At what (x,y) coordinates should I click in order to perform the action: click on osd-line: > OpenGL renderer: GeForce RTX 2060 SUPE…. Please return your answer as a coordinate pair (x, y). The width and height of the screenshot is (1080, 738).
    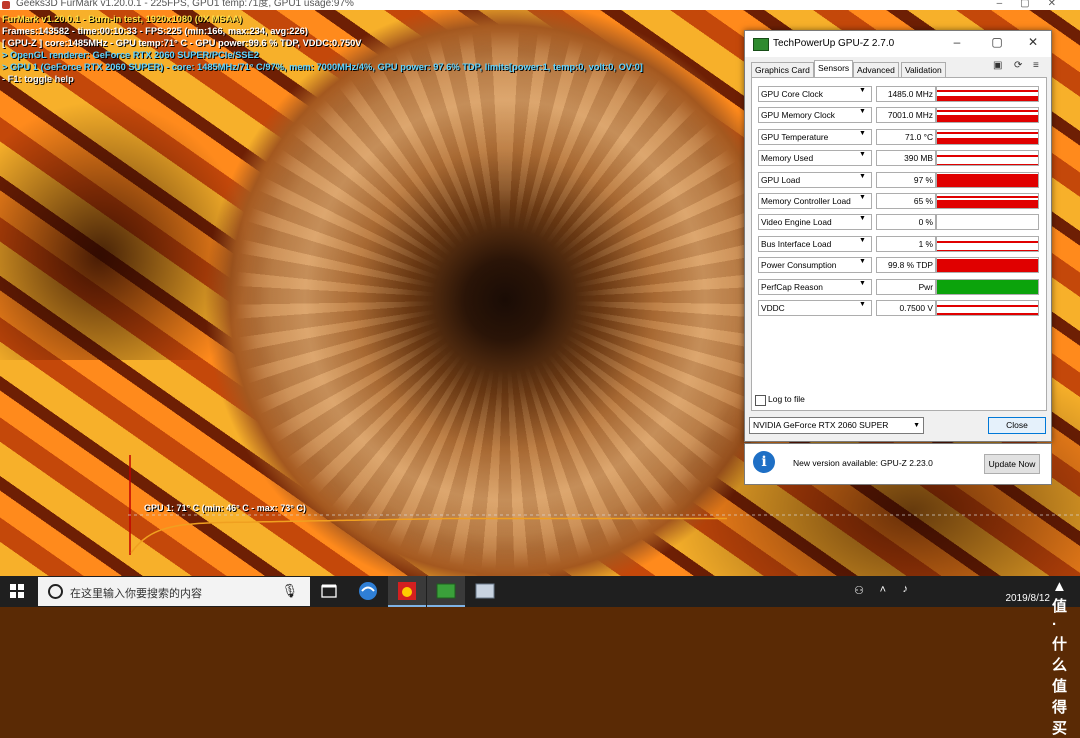
    Looking at the image, I should click on (130, 55).